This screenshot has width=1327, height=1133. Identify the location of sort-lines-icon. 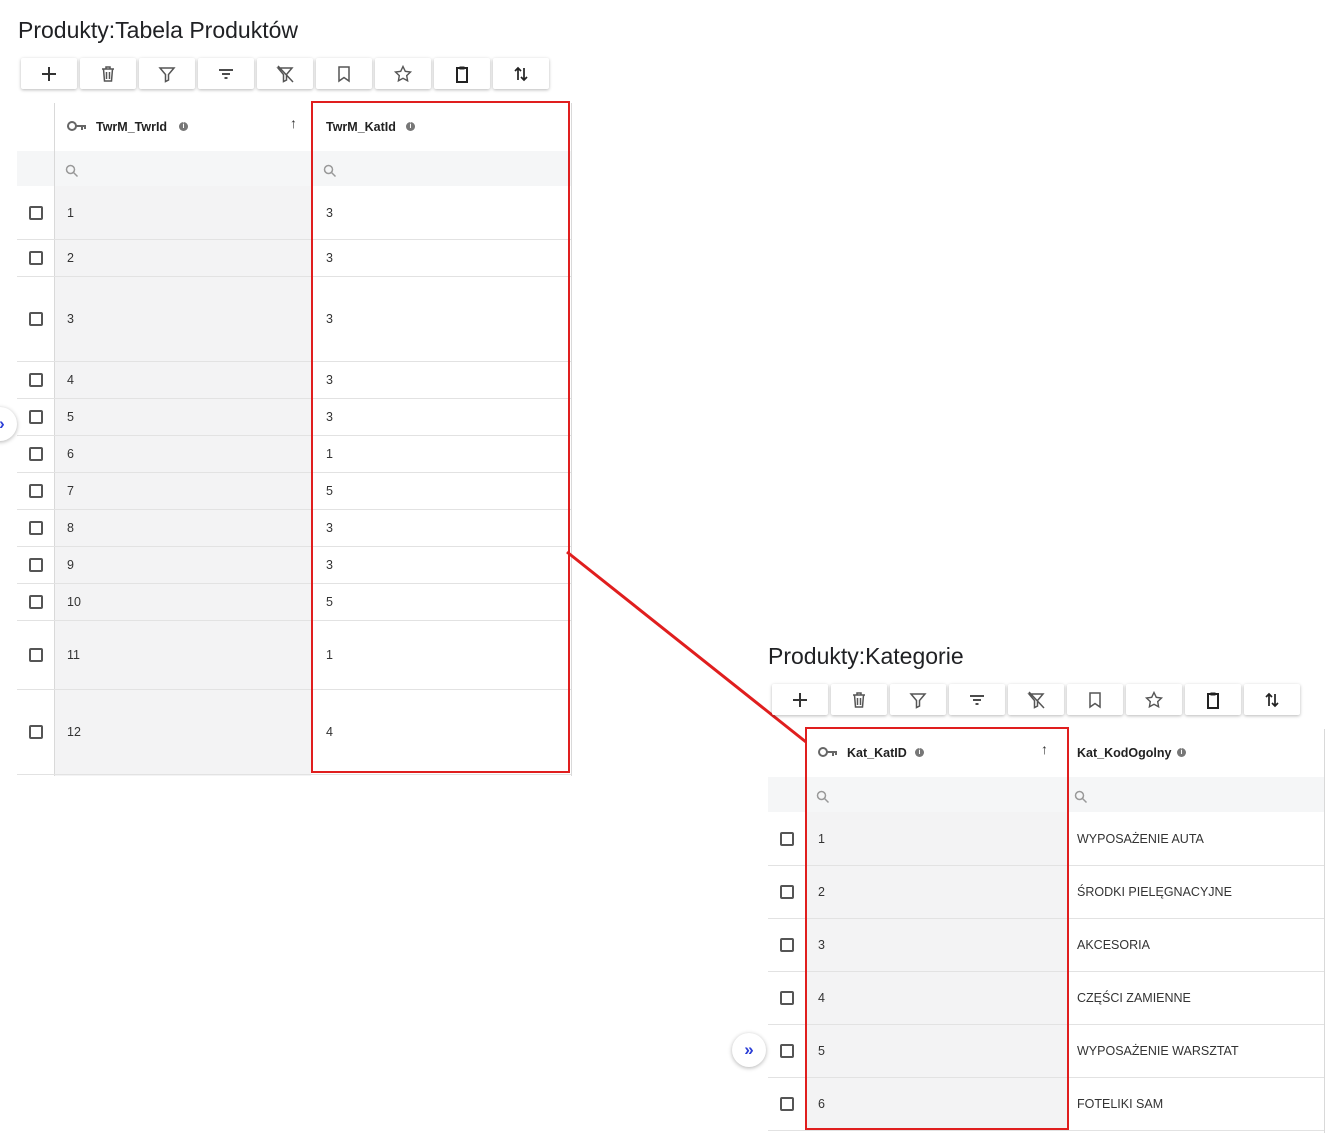
(977, 699).